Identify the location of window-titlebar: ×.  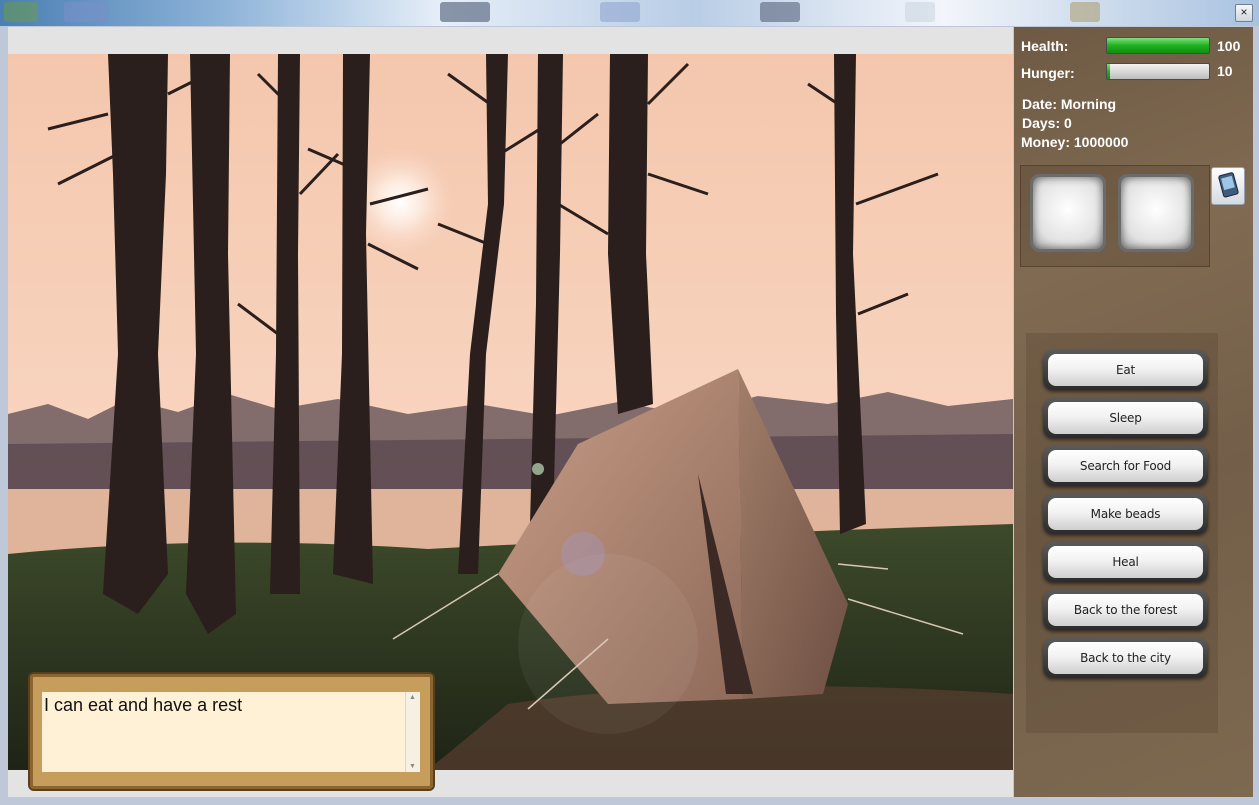
(629, 13).